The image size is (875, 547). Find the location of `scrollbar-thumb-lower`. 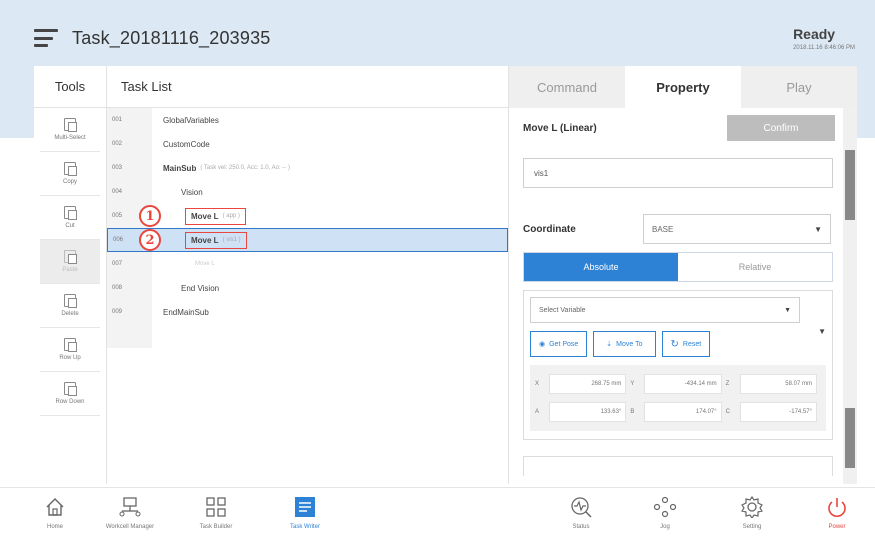

scrollbar-thumb-lower is located at coordinates (850, 438).